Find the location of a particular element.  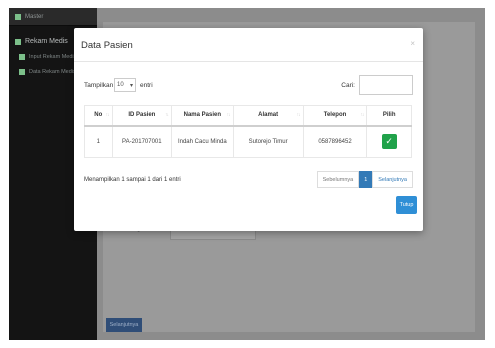

column-header-id-pasien: ID Pasien ↑↓ is located at coordinates (142, 116).